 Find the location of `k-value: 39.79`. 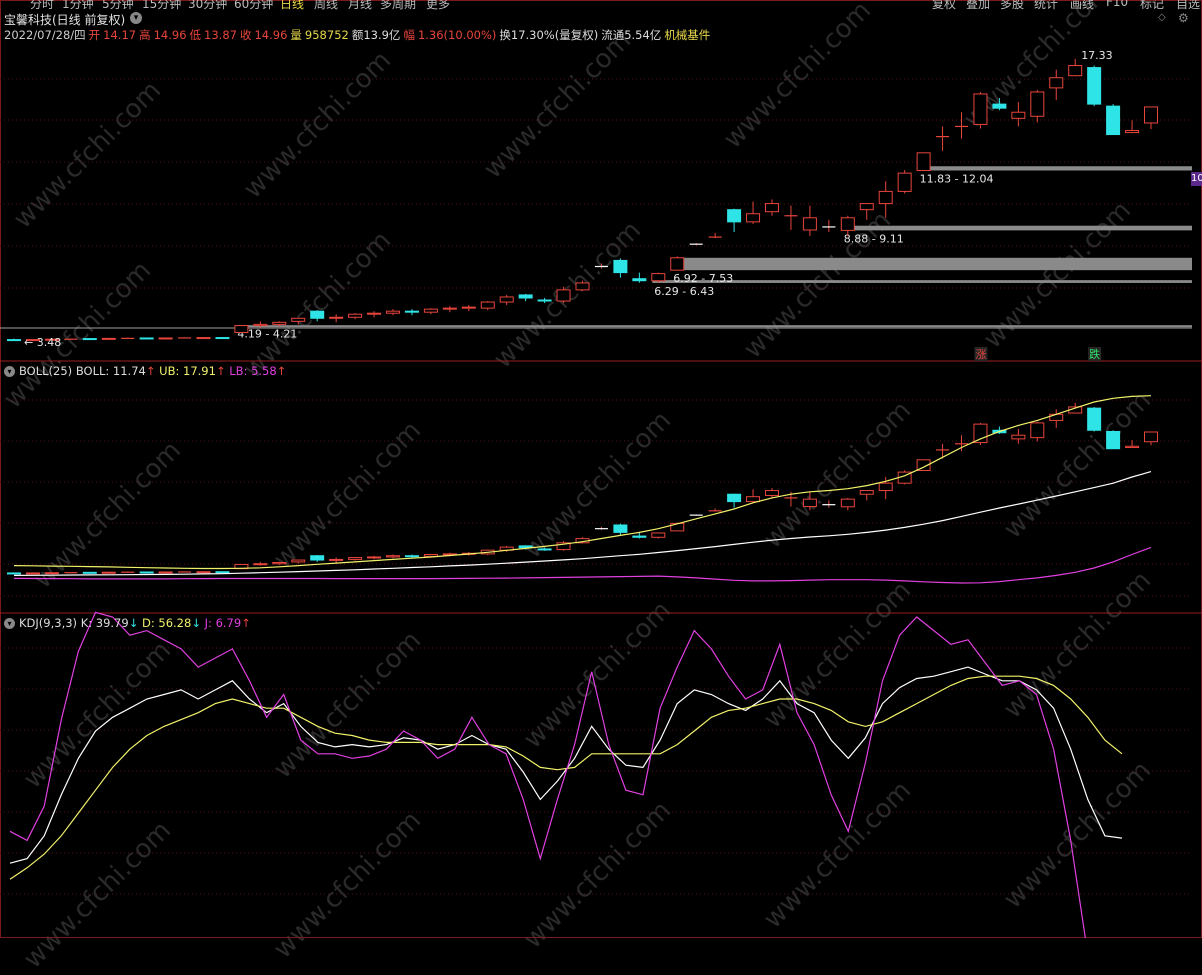

k-value: 39.79 is located at coordinates (112, 623).